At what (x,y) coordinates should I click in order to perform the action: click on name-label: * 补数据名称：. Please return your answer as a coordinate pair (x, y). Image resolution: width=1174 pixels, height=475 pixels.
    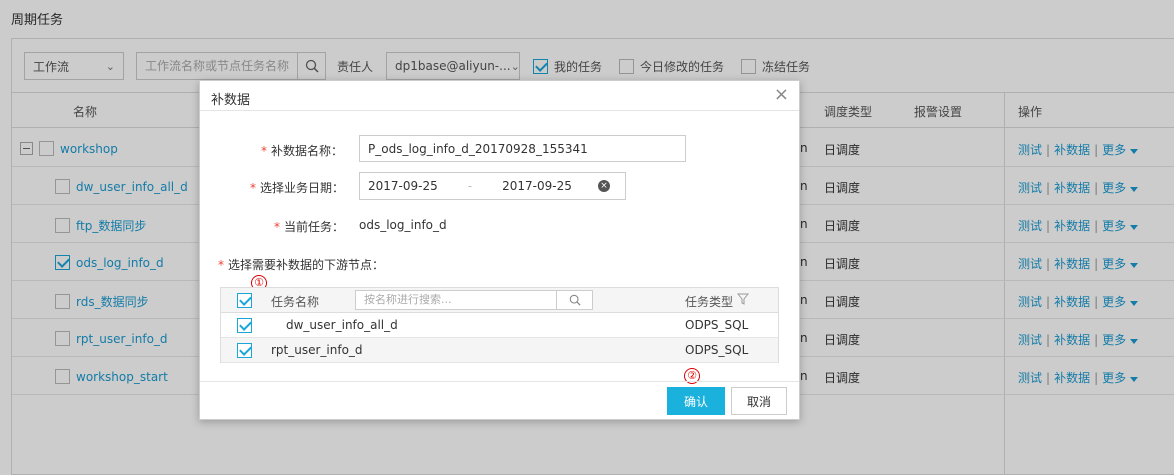
    Looking at the image, I should click on (302, 150).